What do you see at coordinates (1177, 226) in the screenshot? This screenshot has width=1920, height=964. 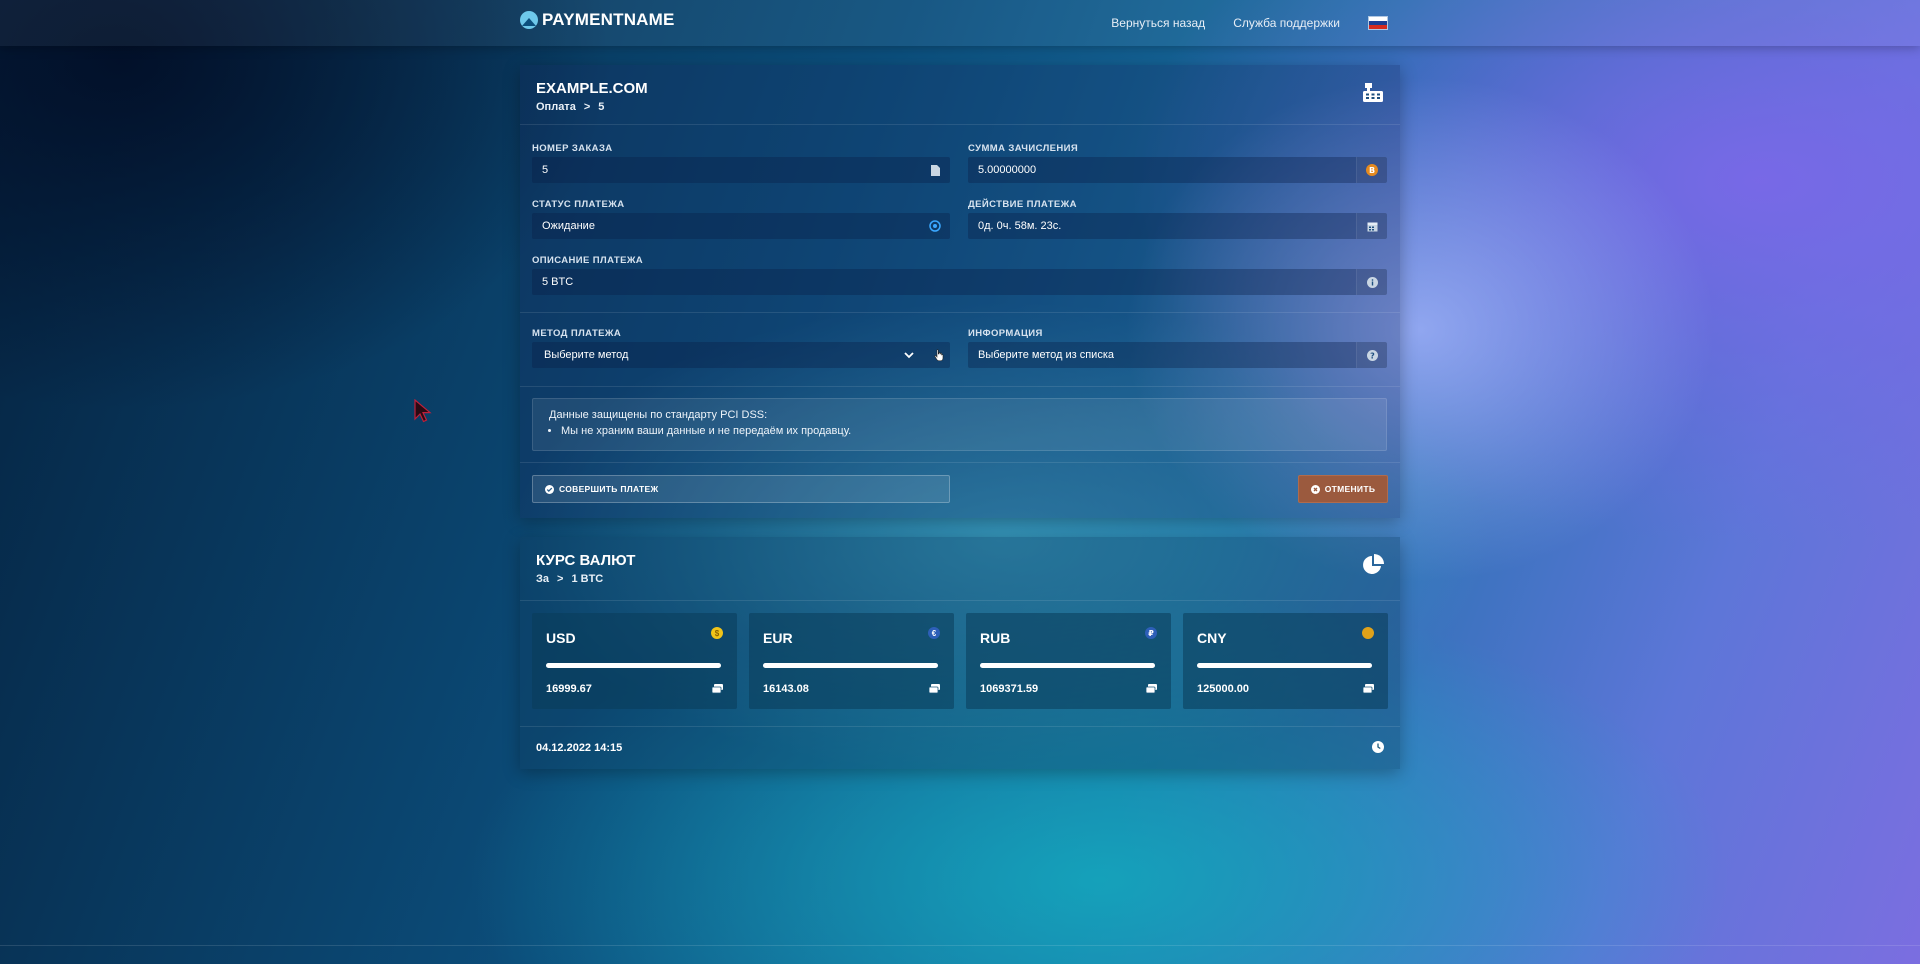 I see `validity-field: 0д. 0ч. 58м. 23с.` at bounding box center [1177, 226].